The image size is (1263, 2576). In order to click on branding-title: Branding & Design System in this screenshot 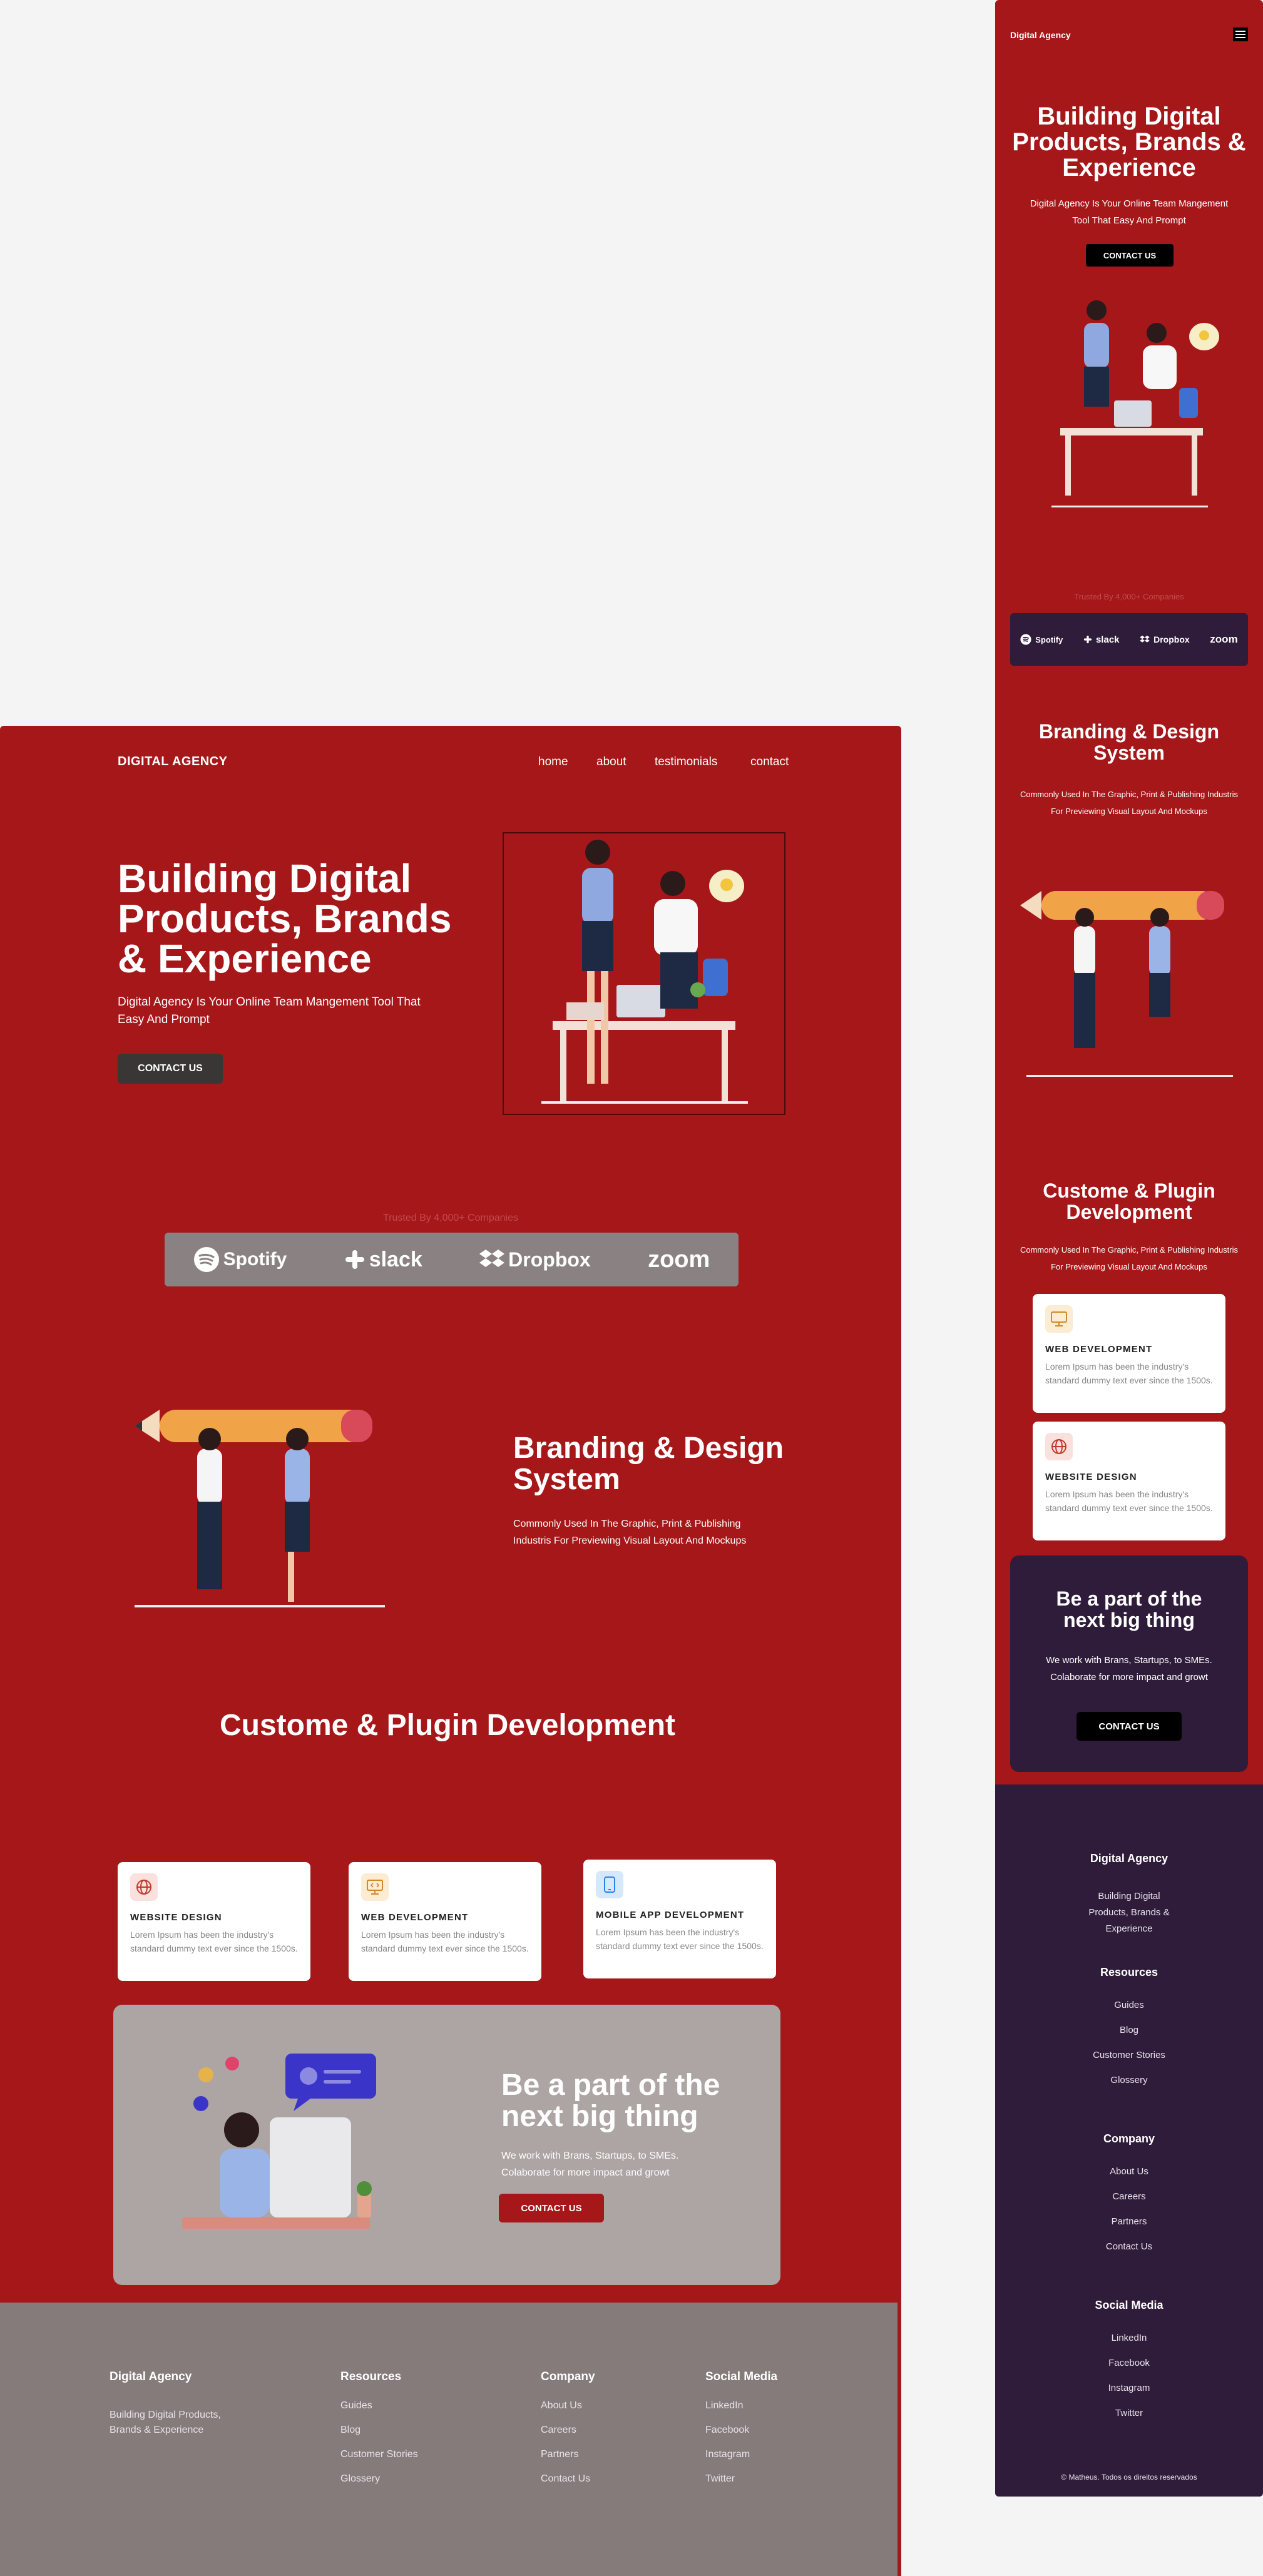, I will do `click(648, 1464)`.